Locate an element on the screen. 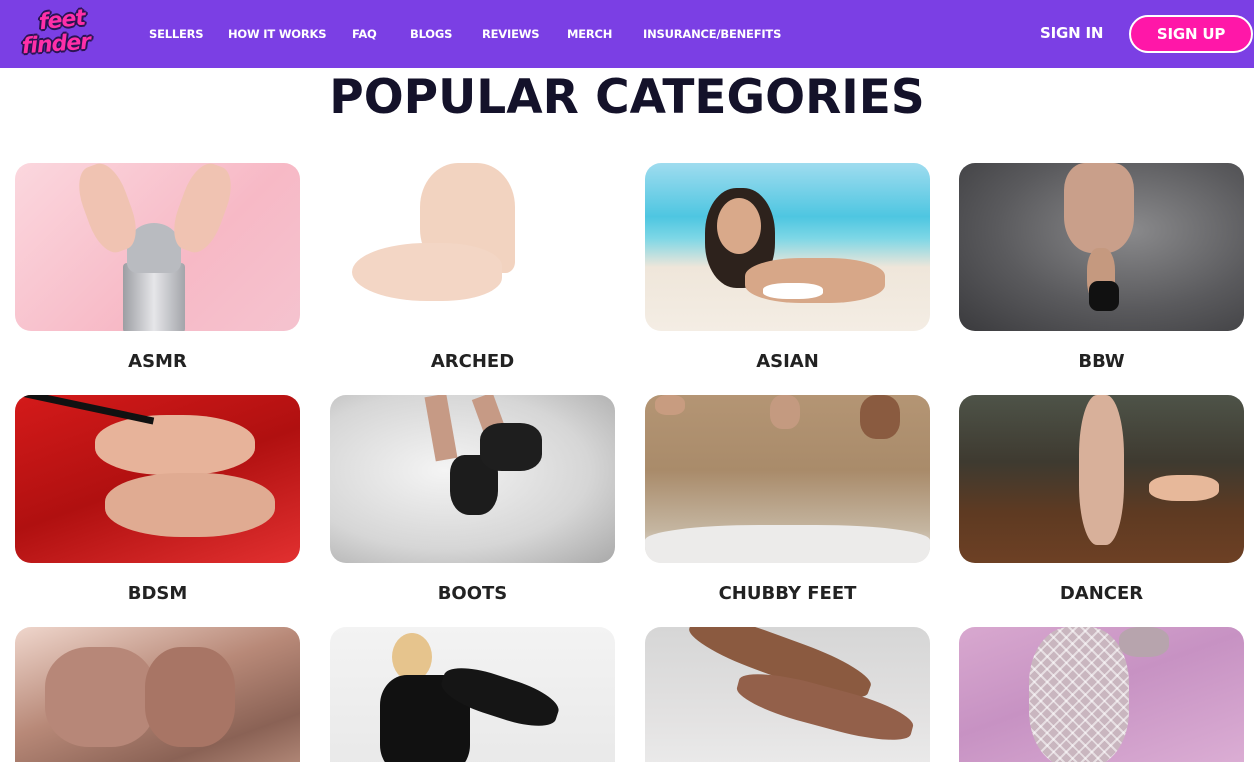 The image size is (1254, 762). category-card-dancer: DANCER is located at coordinates (1101, 505).